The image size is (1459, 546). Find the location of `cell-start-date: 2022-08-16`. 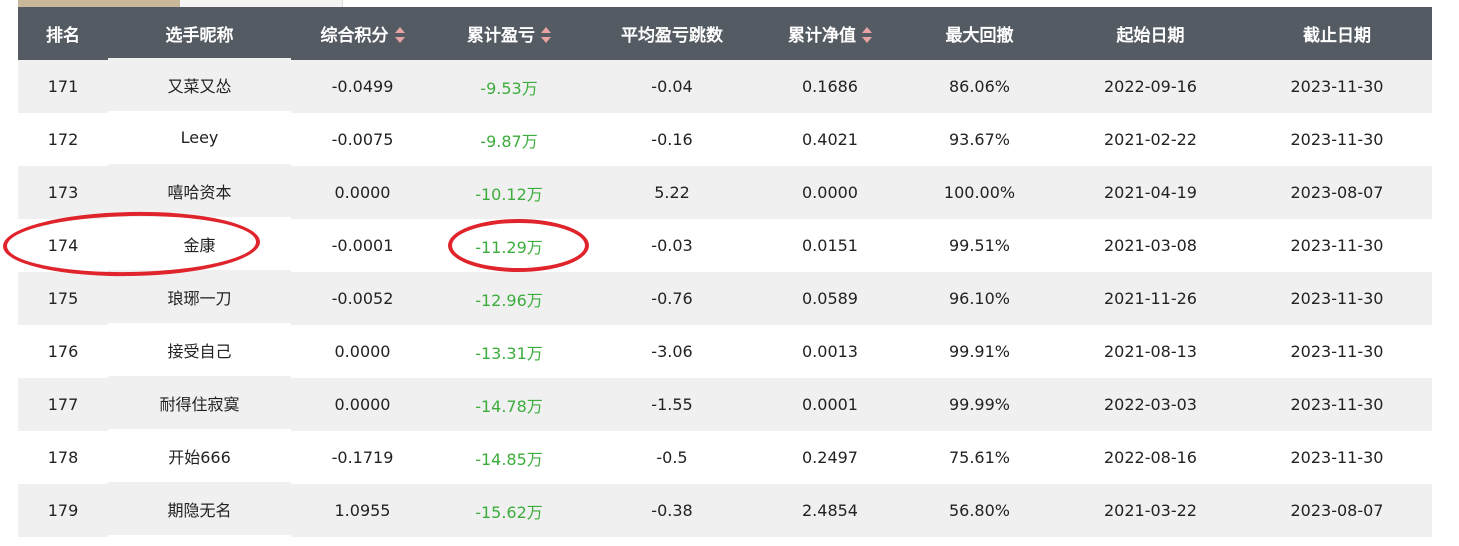

cell-start-date: 2022-08-16 is located at coordinates (1150, 457).